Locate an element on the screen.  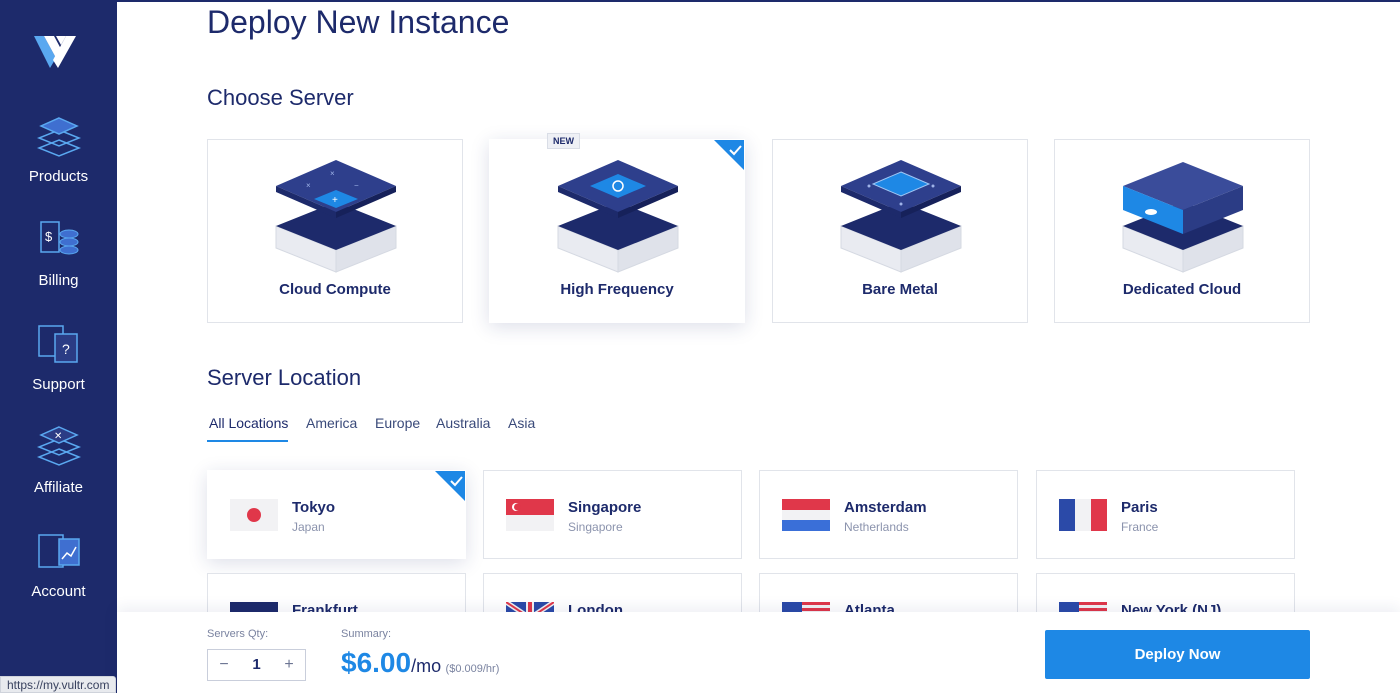
location-city: Amsterdam is located at coordinates (885, 507).